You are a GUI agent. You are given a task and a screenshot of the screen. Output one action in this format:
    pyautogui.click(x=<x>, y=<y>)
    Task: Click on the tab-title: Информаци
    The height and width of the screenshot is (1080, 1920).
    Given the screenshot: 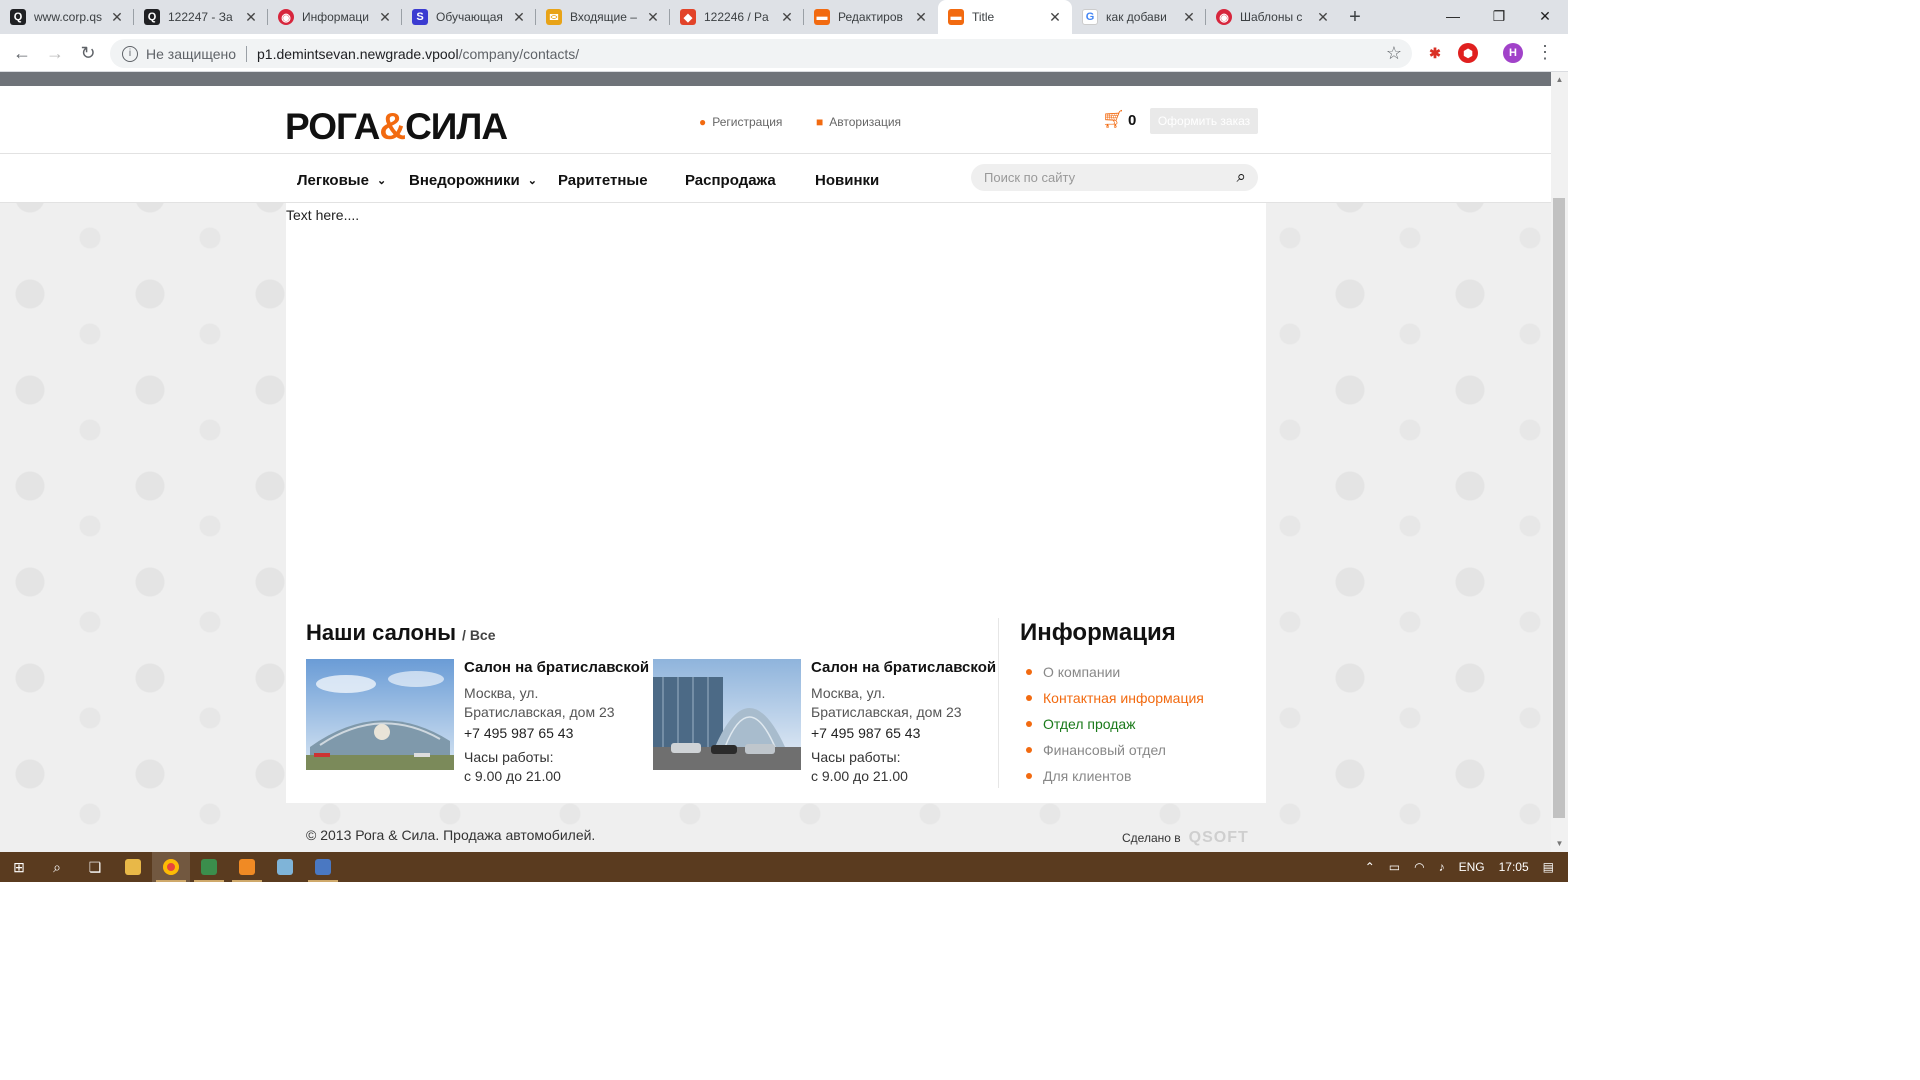 What is the action you would take?
    pyautogui.click(x=335, y=17)
    